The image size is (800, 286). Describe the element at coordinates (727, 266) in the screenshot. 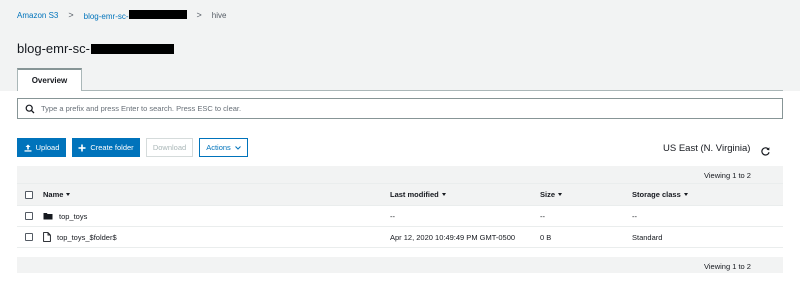

I see `pagination-status-bottom: Viewing 1 to 2` at that location.